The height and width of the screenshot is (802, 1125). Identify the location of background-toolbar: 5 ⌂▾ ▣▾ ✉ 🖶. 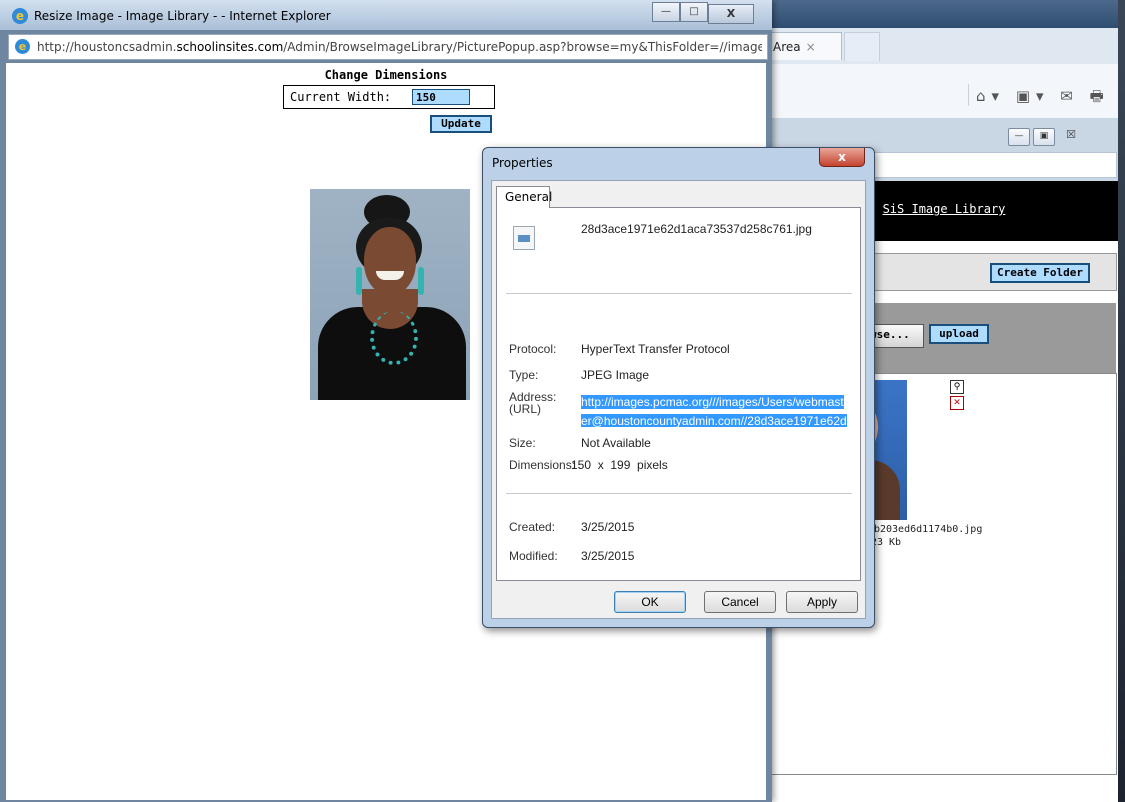
(932, 91).